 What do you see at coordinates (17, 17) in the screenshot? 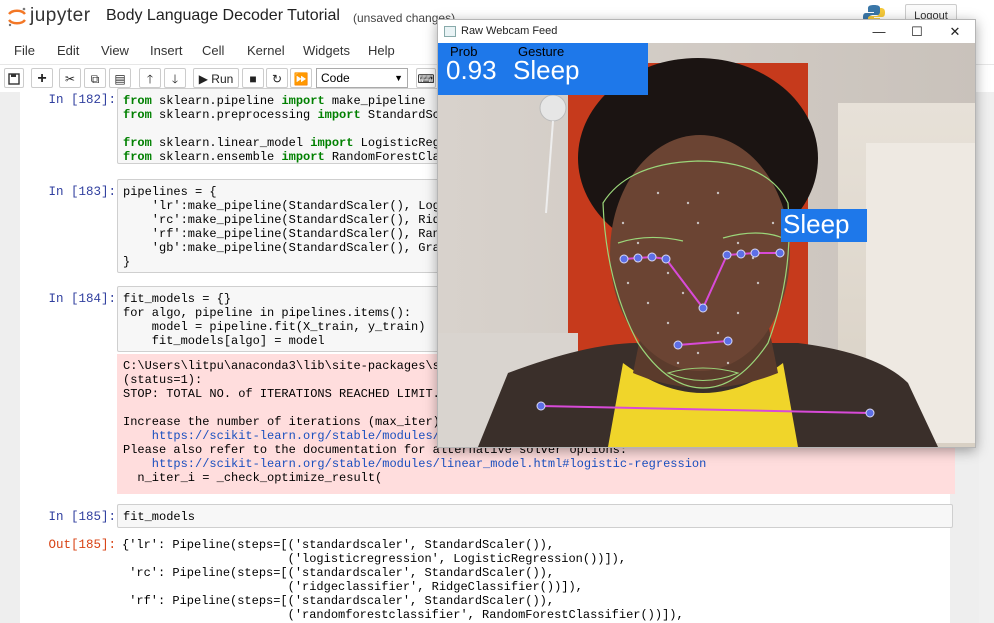
I see `jupyter-logo-icon` at bounding box center [17, 17].